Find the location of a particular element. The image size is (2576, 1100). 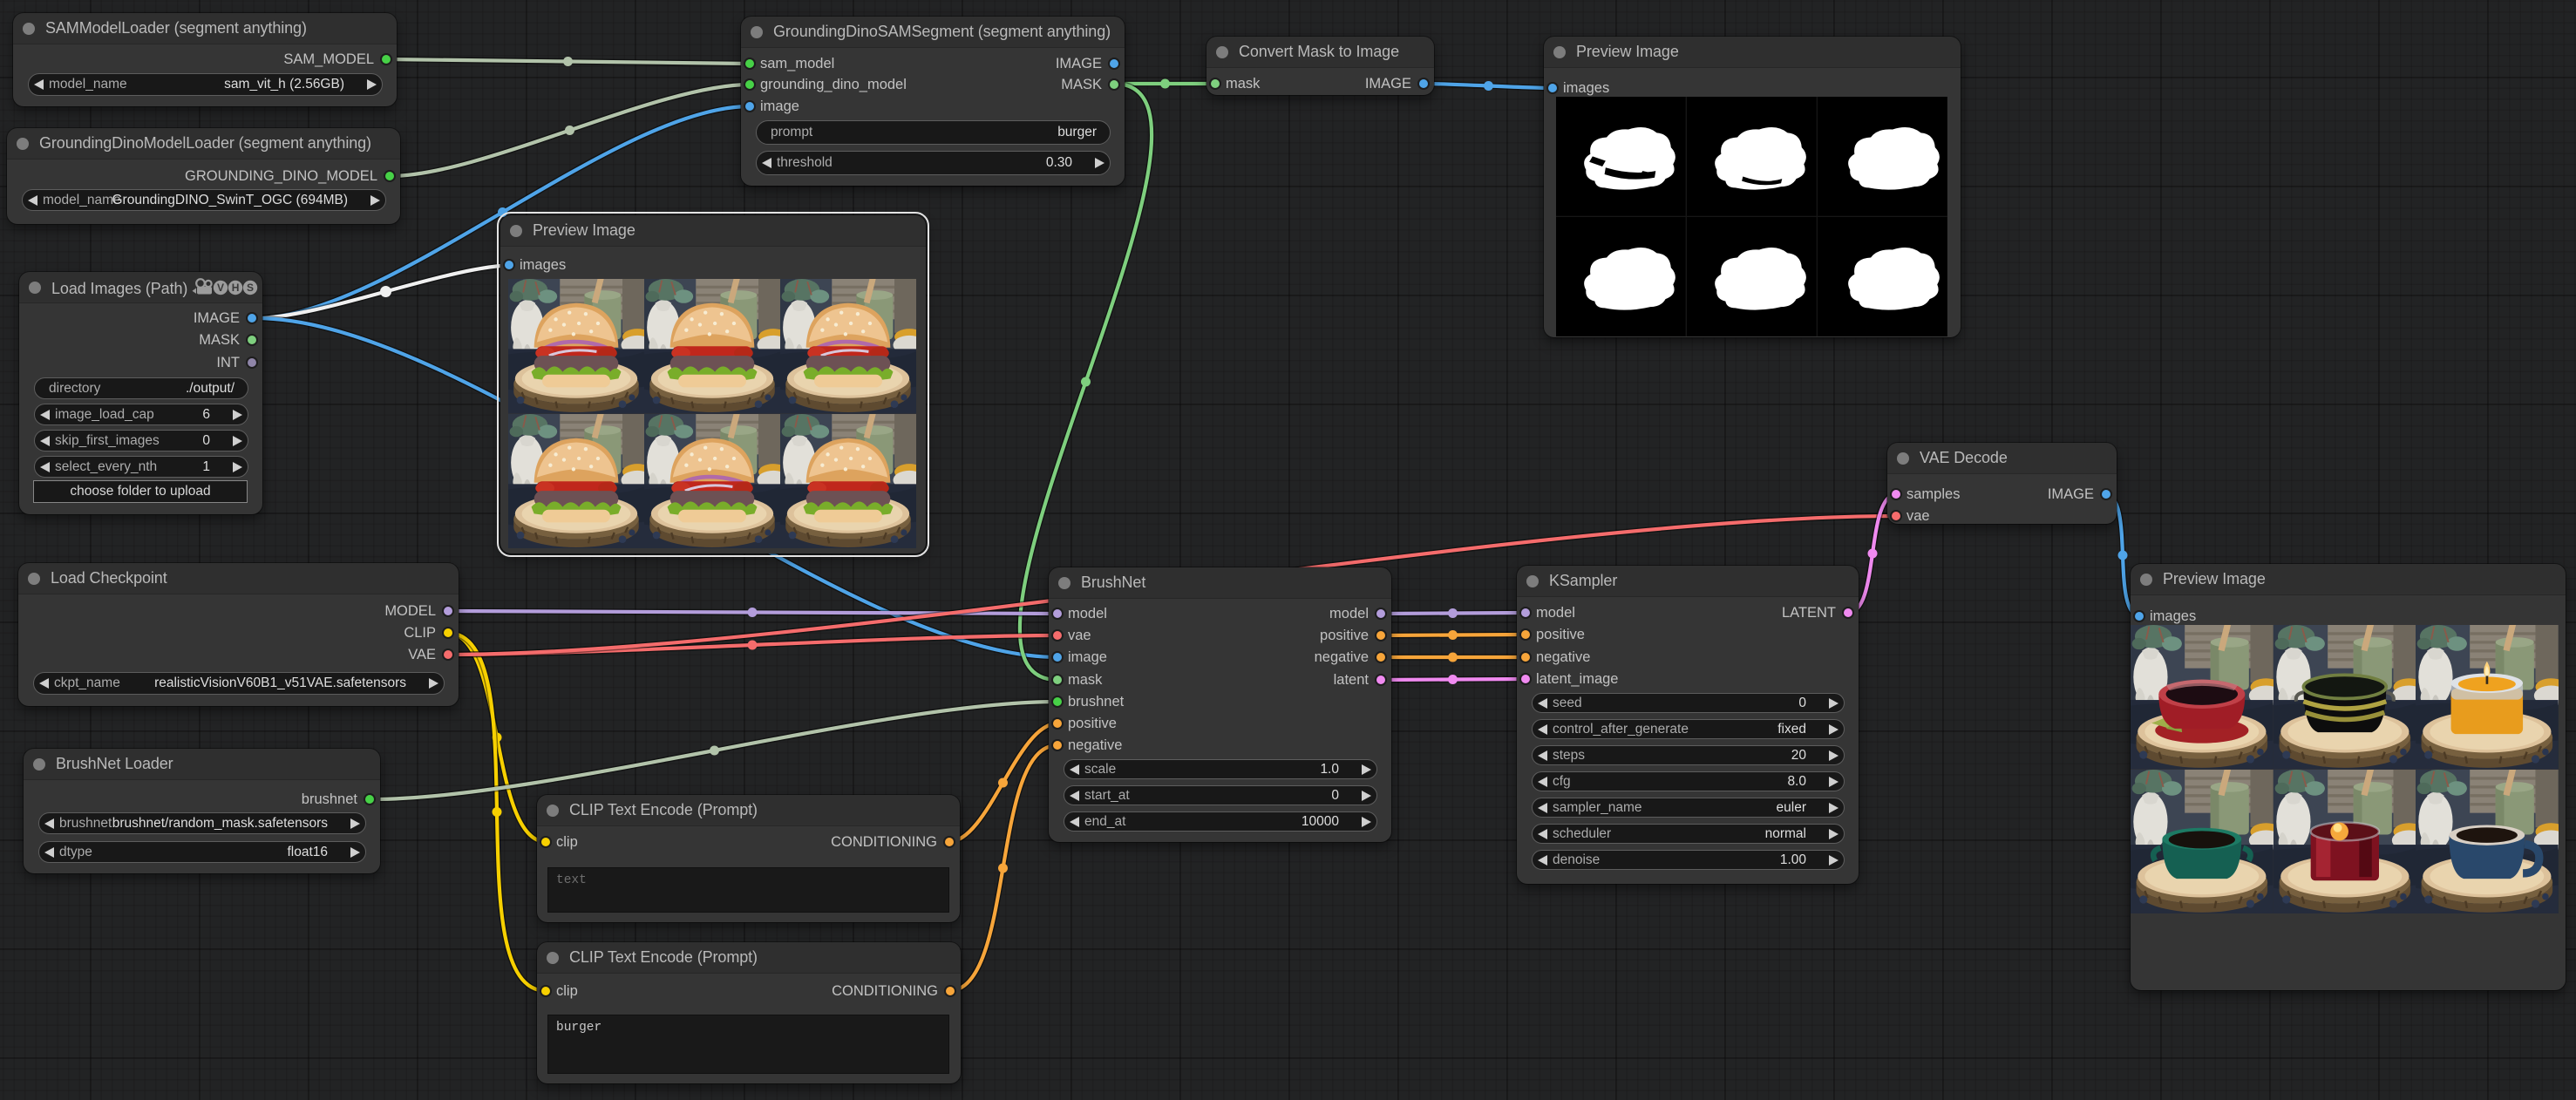

svg-text: S is located at coordinates (251, 288).